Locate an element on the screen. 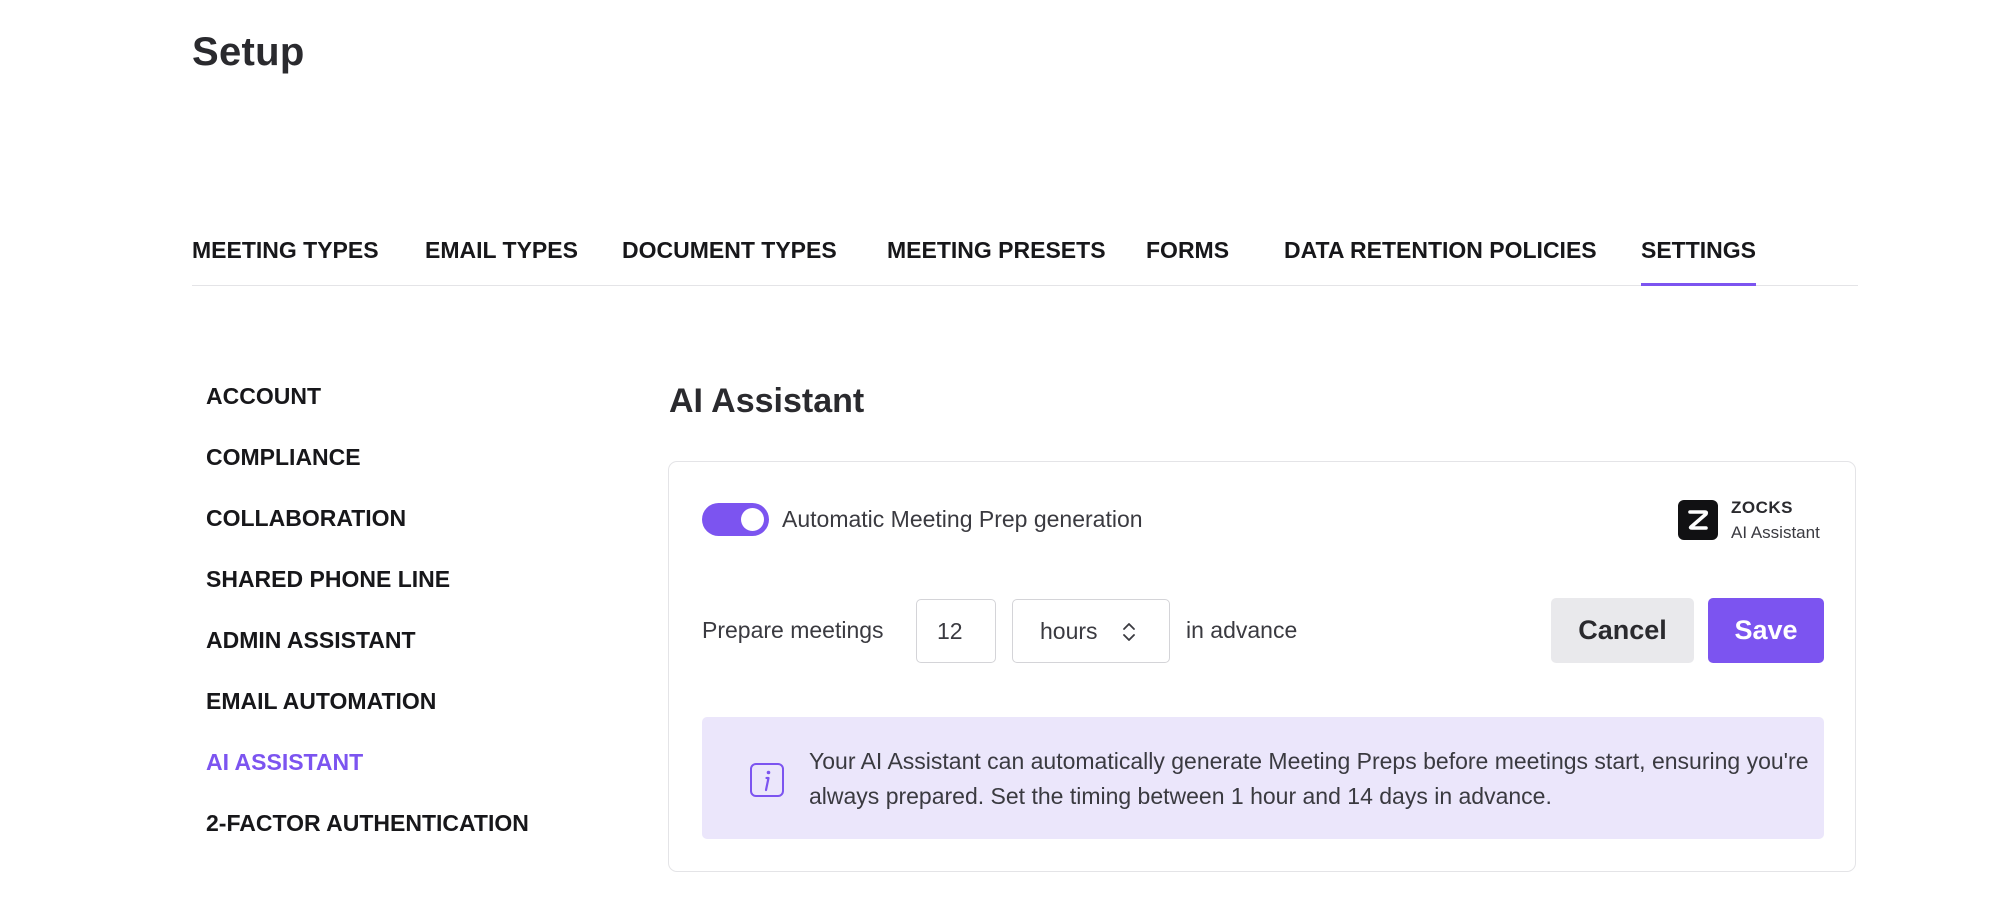 Image resolution: width=1999 pixels, height=898 pixels. sidebar-item-admin-assistant: ADMIN ASSISTANT is located at coordinates (311, 640).